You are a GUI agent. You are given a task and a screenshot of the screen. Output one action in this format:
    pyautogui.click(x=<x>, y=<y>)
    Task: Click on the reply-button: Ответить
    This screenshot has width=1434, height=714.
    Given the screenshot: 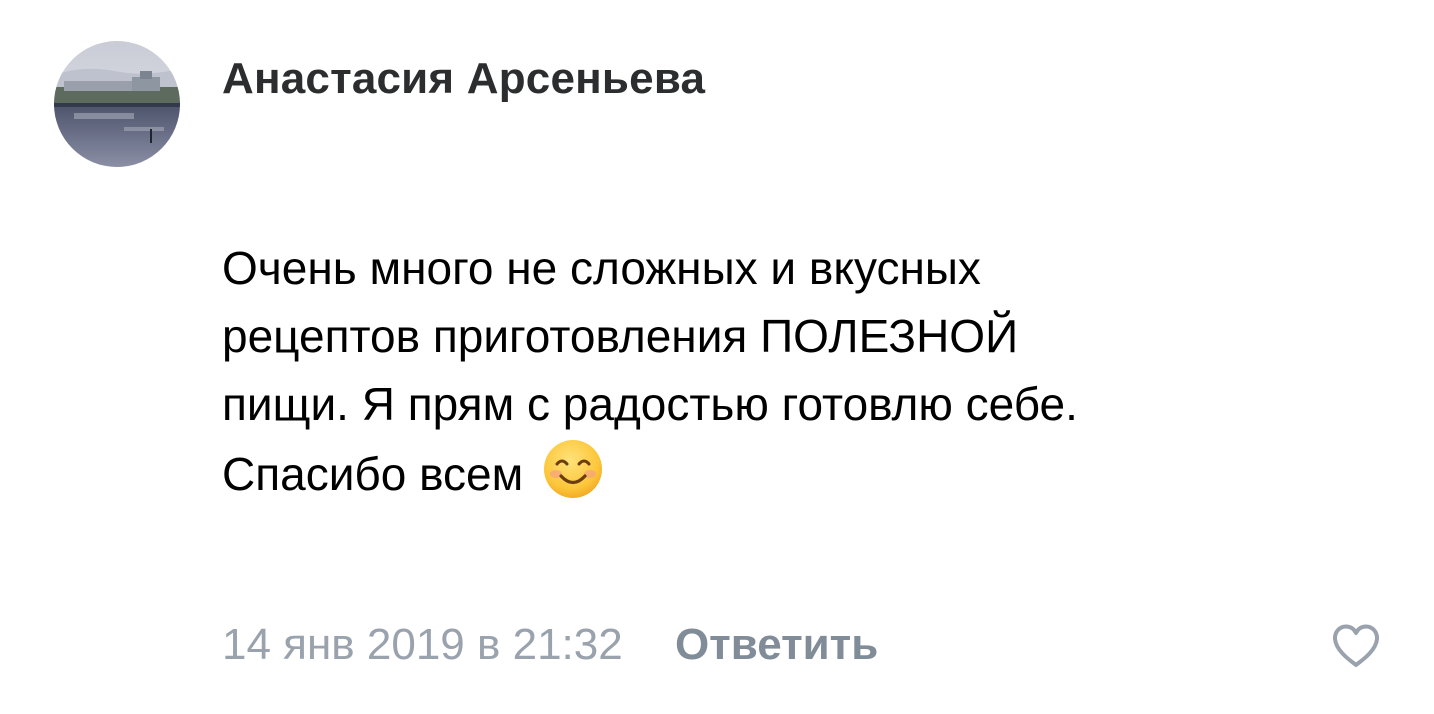 What is the action you would take?
    pyautogui.click(x=776, y=644)
    